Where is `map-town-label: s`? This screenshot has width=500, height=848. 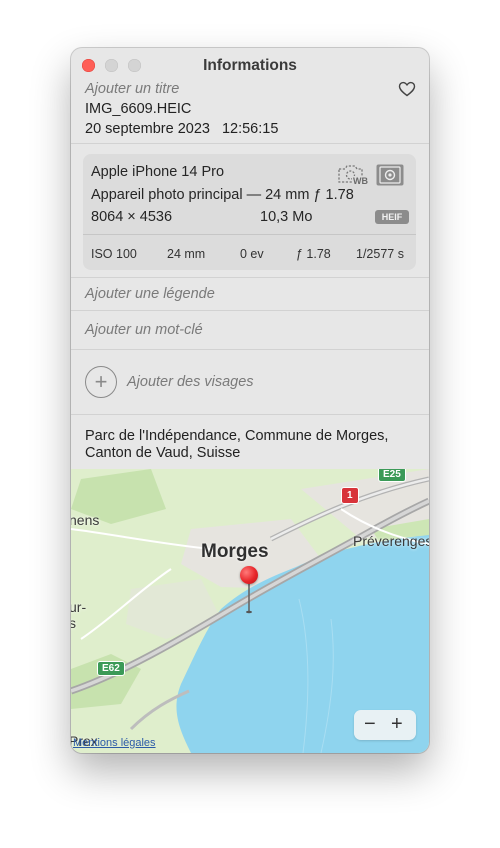 map-town-label: s is located at coordinates (73, 623).